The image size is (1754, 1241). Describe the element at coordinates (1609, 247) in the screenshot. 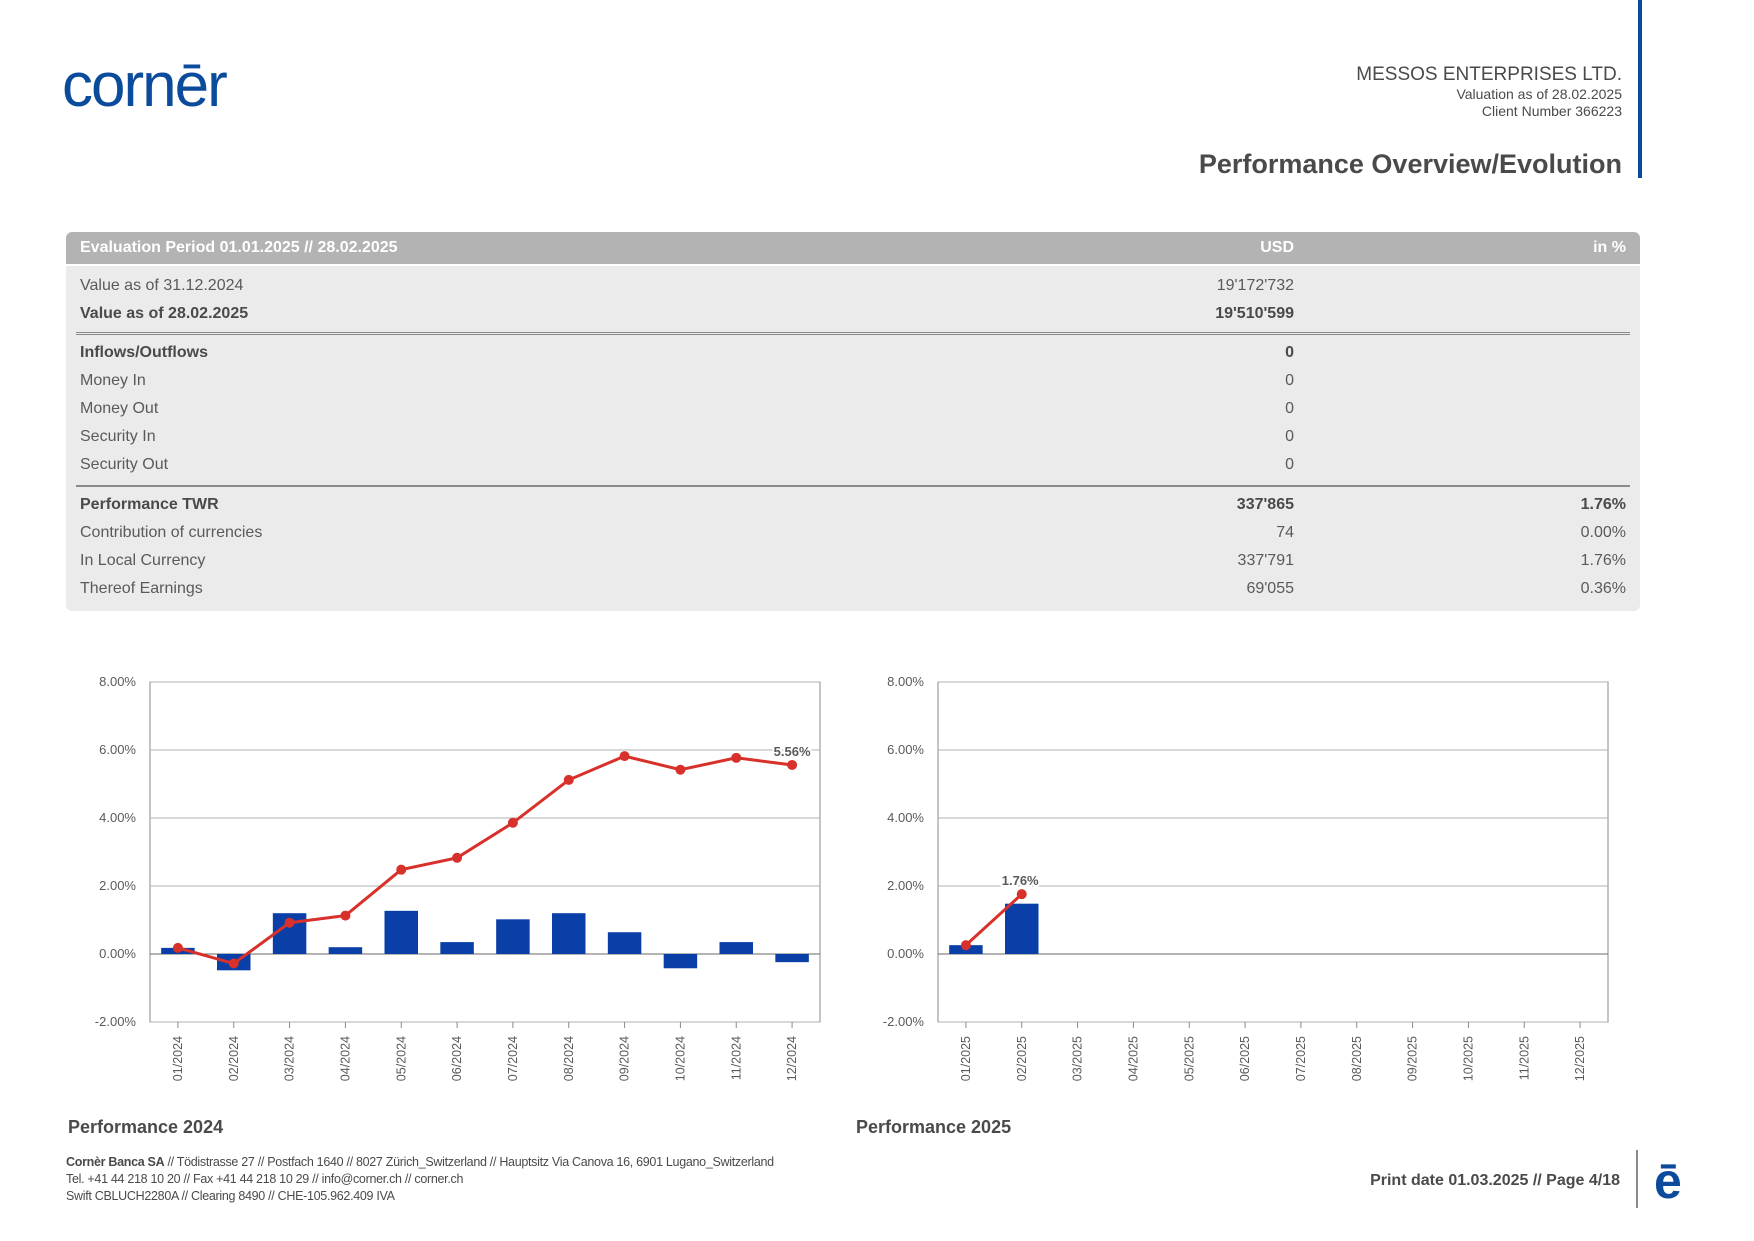

I see `header-pct: in %` at that location.